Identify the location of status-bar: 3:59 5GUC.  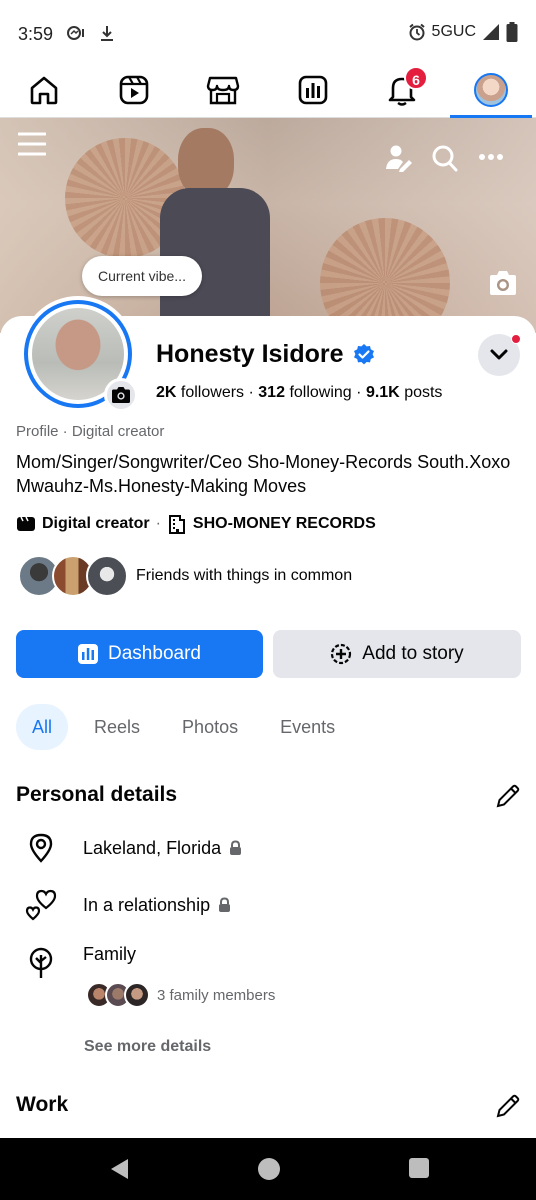
(268, 32).